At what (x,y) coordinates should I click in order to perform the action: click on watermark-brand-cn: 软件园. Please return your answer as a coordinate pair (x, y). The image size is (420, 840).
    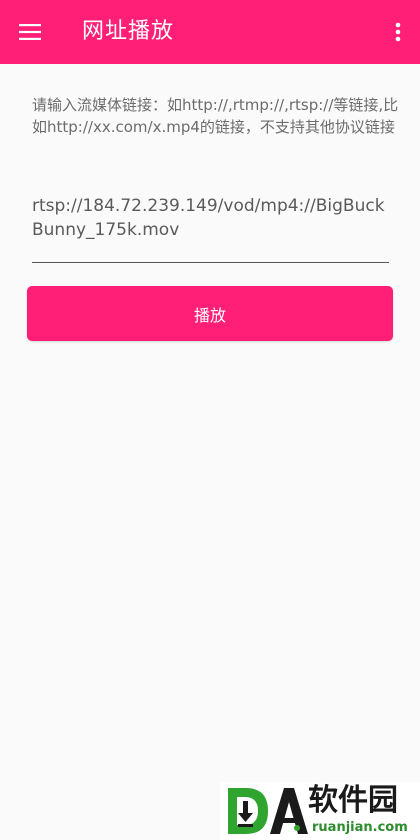
    Looking at the image, I should click on (353, 800).